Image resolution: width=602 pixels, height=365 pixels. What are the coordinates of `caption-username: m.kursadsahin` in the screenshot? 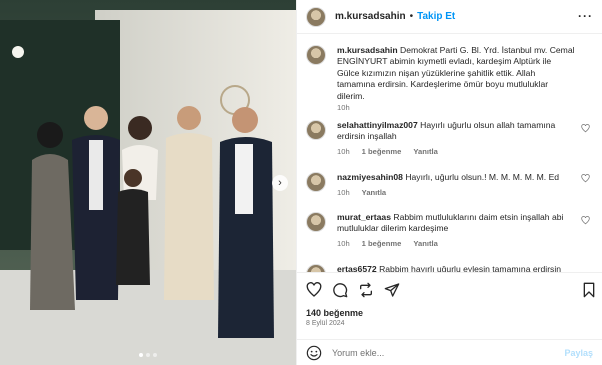 It's located at (367, 50).